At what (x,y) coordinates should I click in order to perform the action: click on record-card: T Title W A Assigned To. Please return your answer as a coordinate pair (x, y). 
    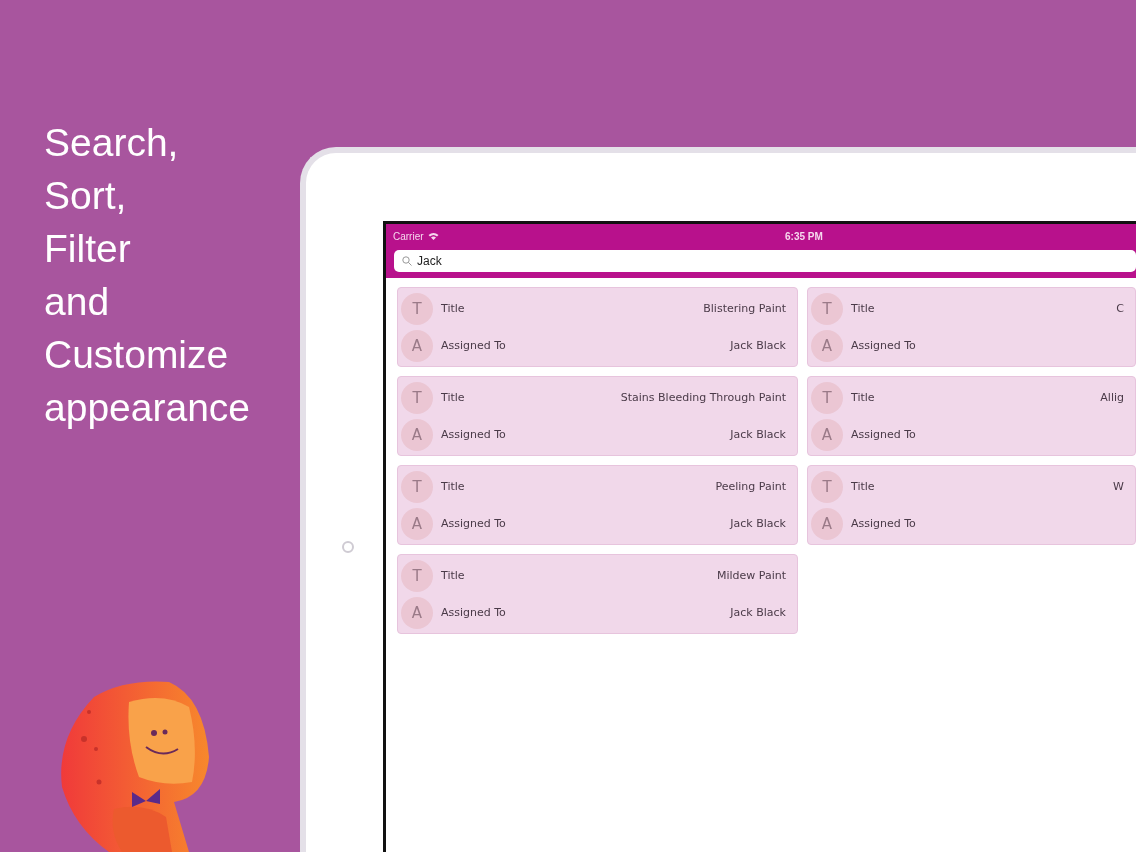
    Looking at the image, I should click on (971, 505).